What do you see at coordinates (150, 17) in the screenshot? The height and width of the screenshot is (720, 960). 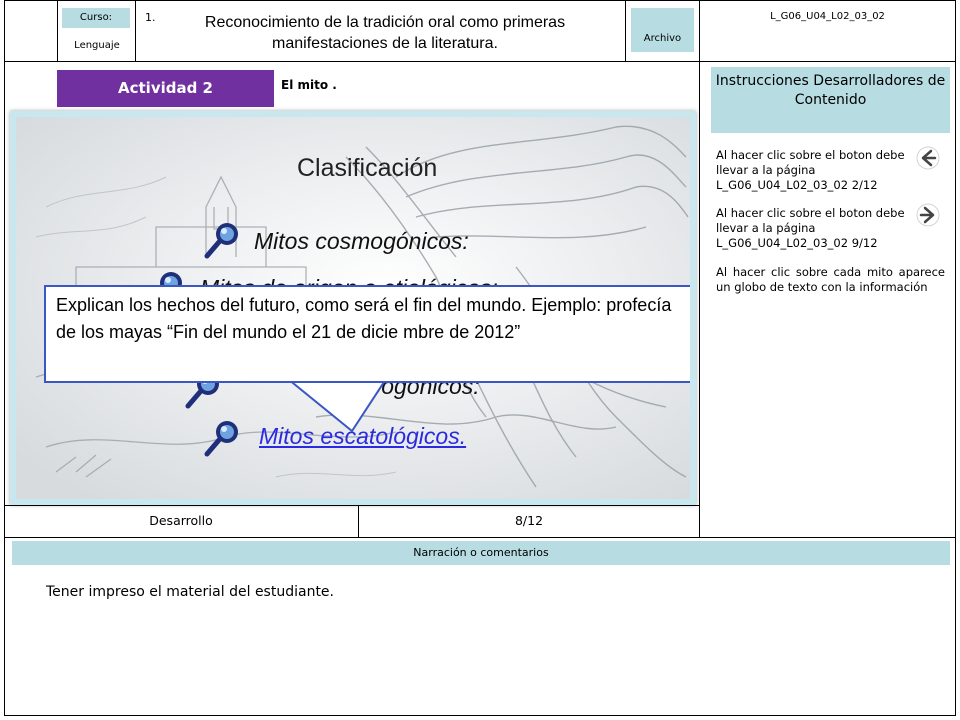 I see `lesson-number: 1.` at bounding box center [150, 17].